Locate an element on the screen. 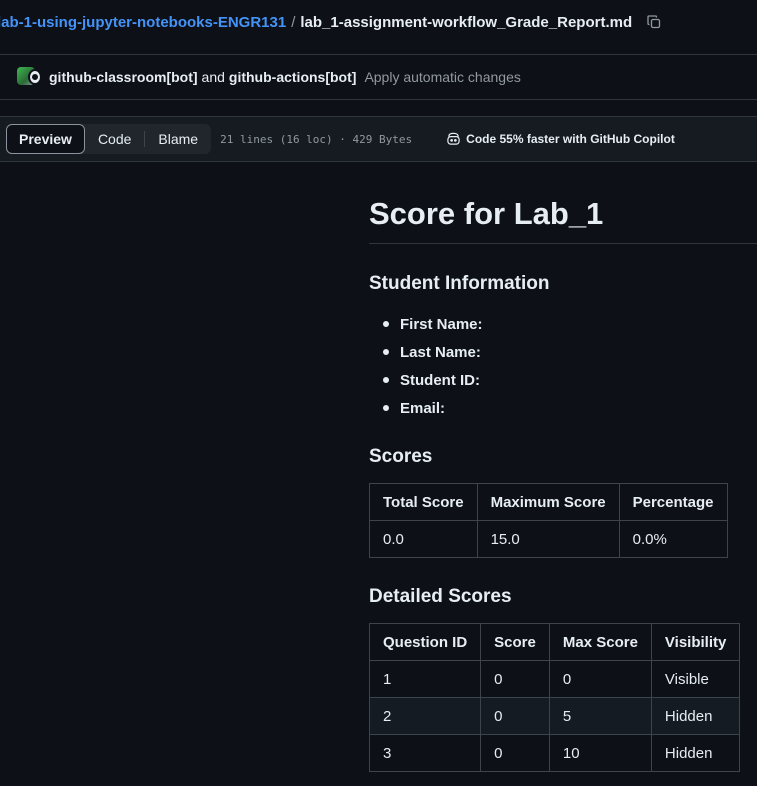  table-header: Visibility is located at coordinates (695, 642).